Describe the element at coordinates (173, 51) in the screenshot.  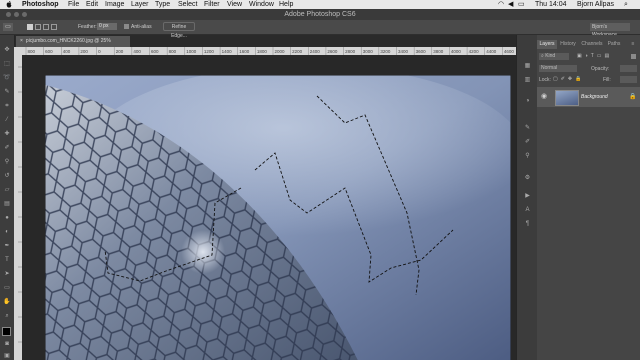
I see `ruler-tick-label: 800` at that location.